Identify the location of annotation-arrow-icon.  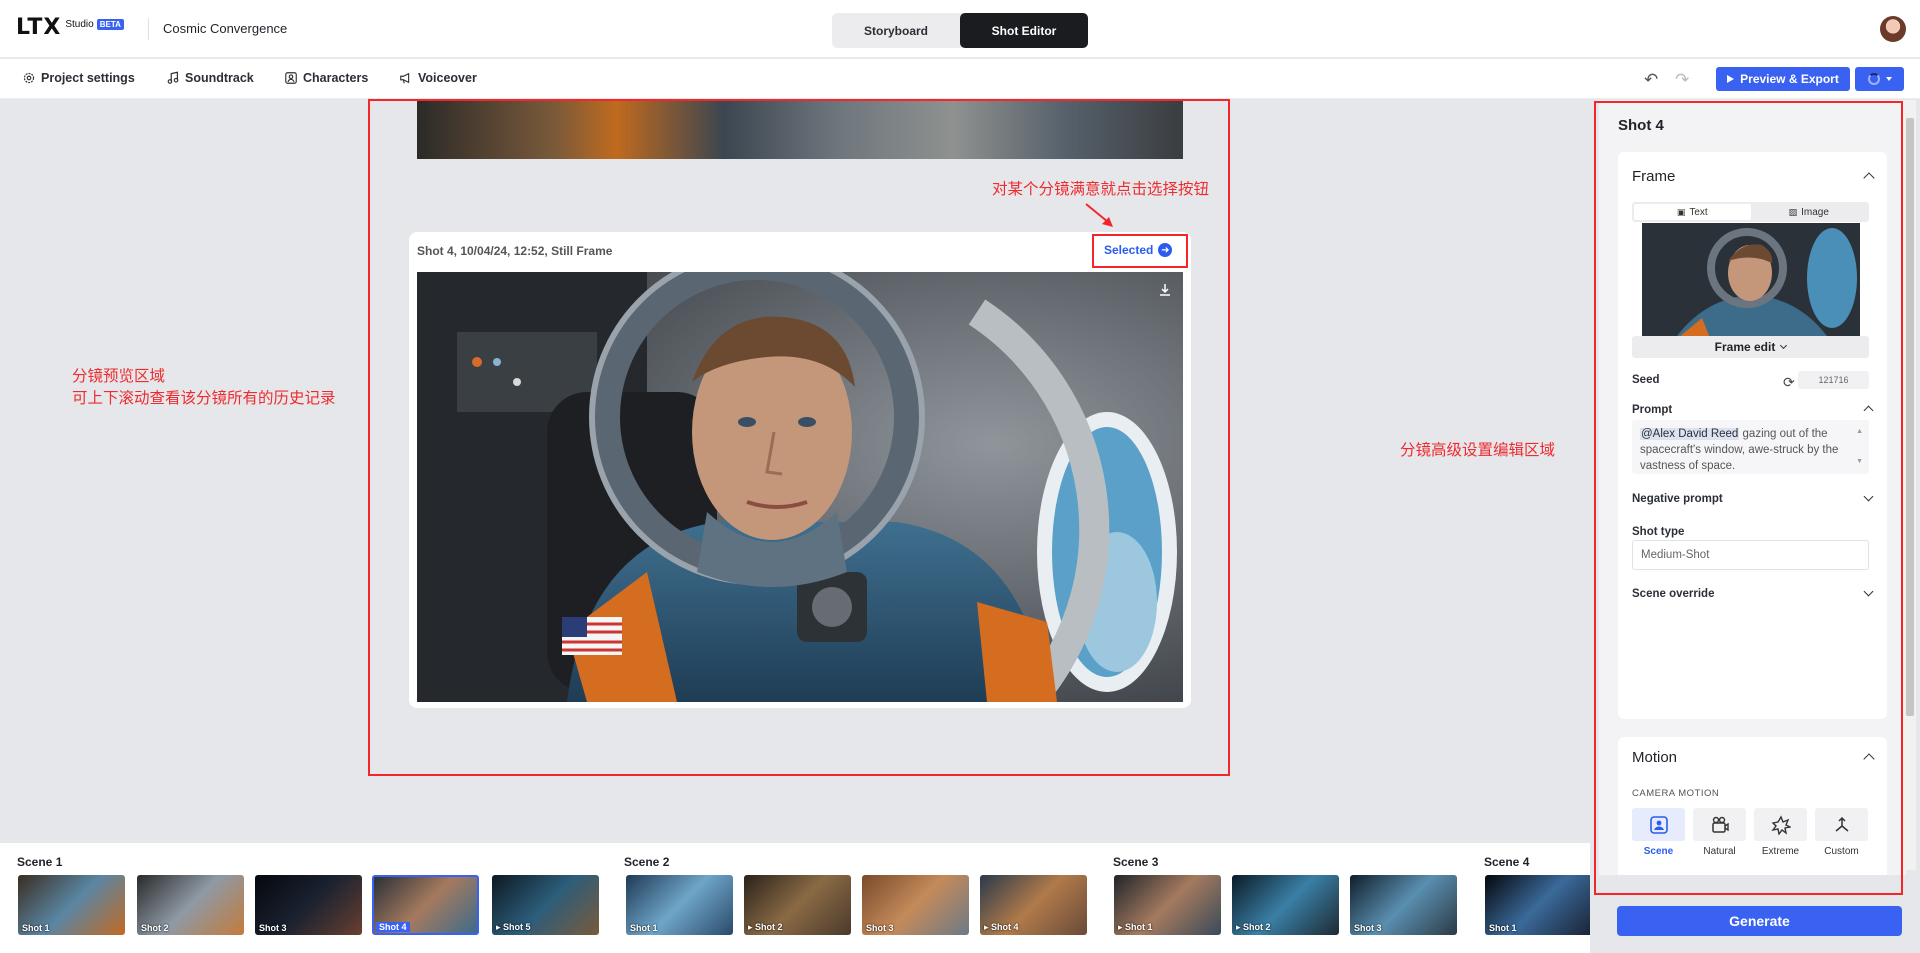
(1099, 215).